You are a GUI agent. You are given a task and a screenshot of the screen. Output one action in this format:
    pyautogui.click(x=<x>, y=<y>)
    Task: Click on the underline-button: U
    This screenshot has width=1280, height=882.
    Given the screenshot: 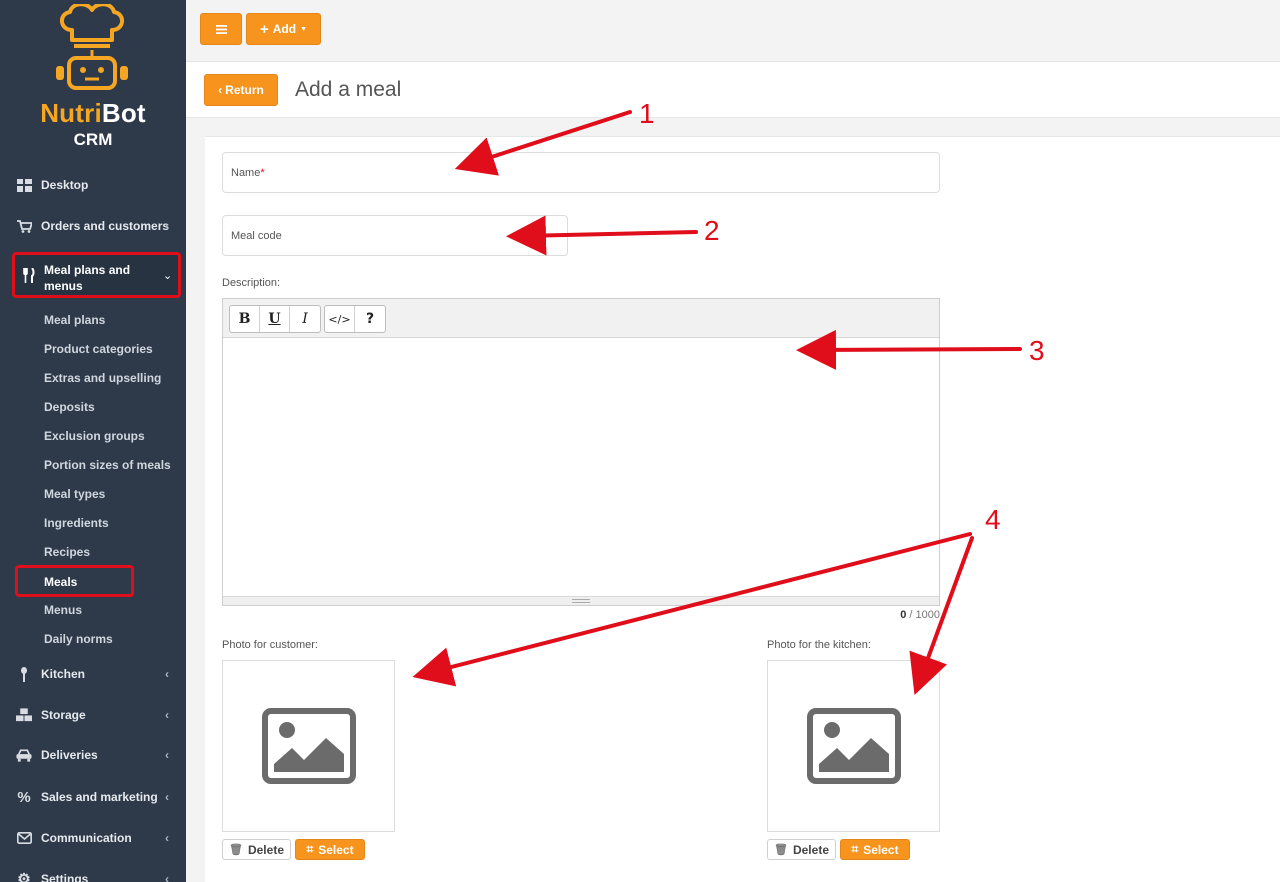 What is the action you would take?
    pyautogui.click(x=275, y=319)
    